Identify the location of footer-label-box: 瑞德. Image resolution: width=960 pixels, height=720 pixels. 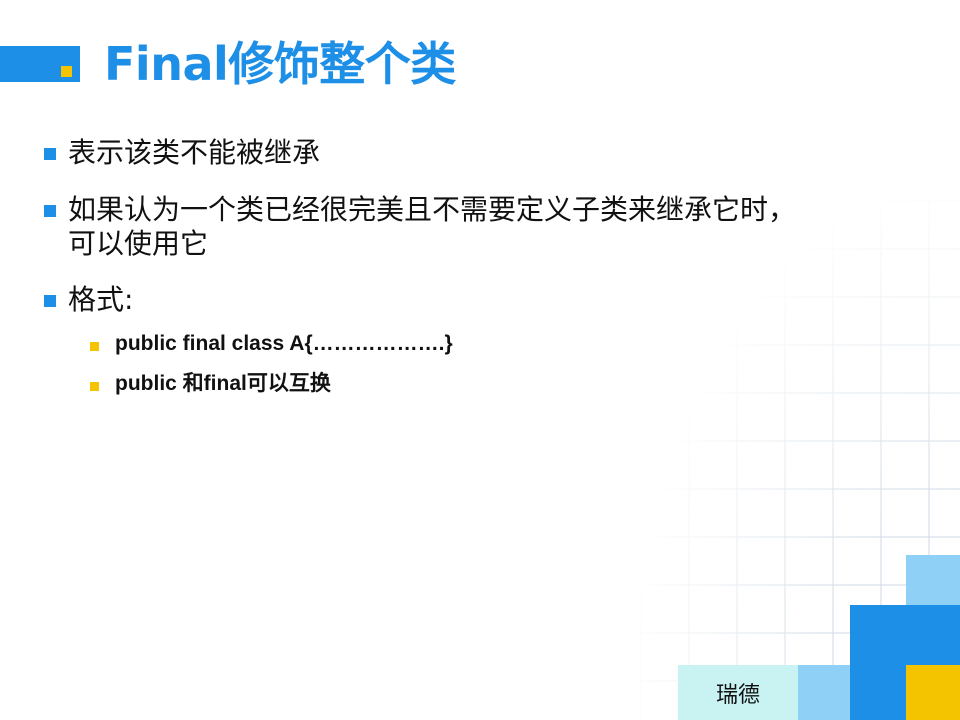
(738, 692).